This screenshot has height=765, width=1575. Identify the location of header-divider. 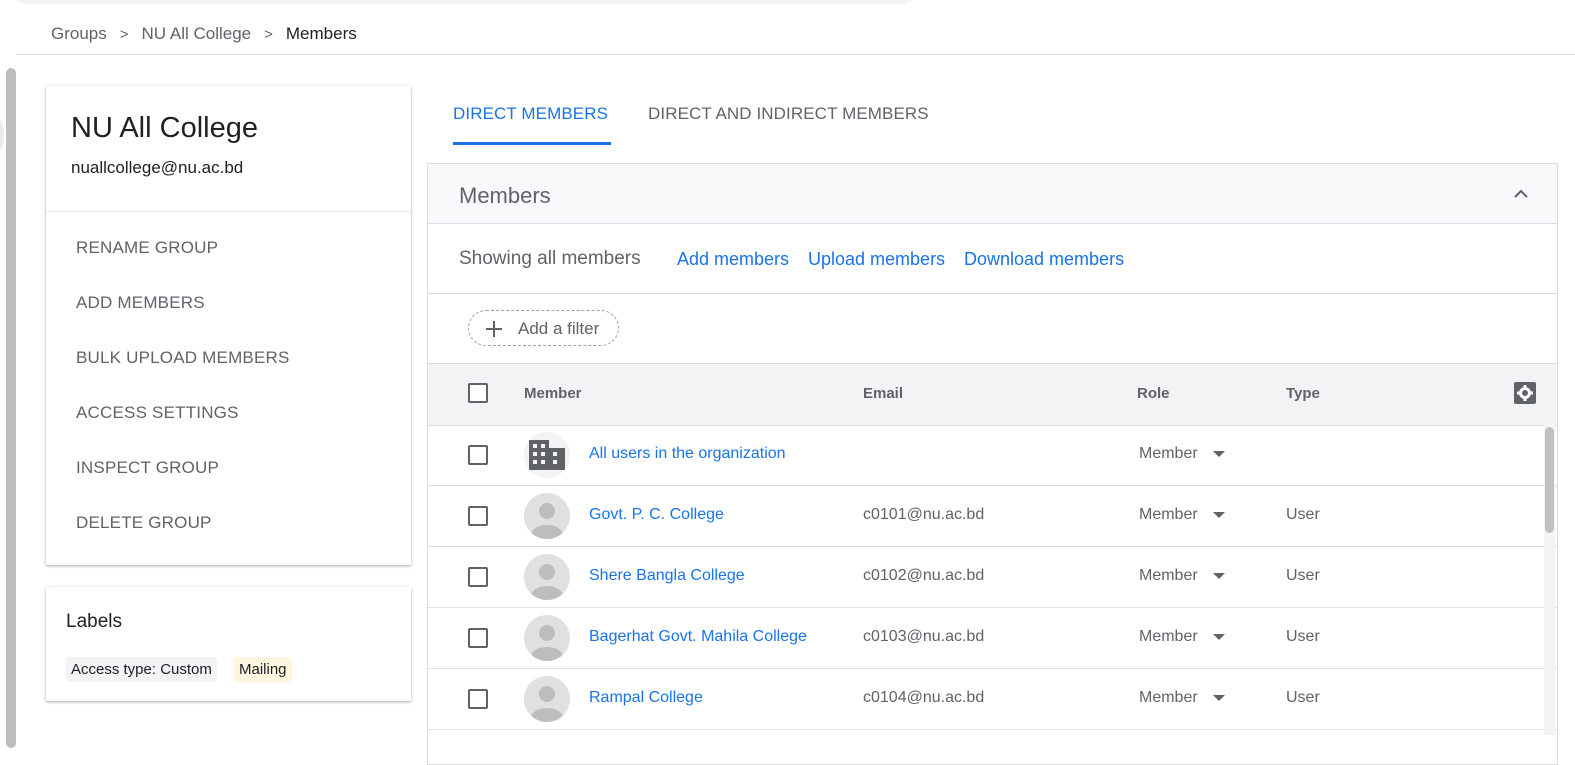
(795, 54).